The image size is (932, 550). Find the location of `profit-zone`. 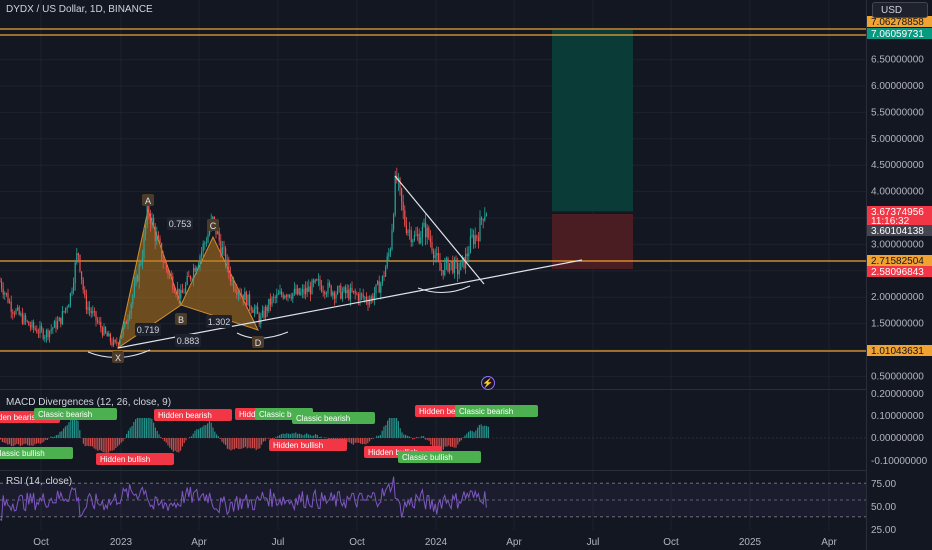

profit-zone is located at coordinates (592, 121).